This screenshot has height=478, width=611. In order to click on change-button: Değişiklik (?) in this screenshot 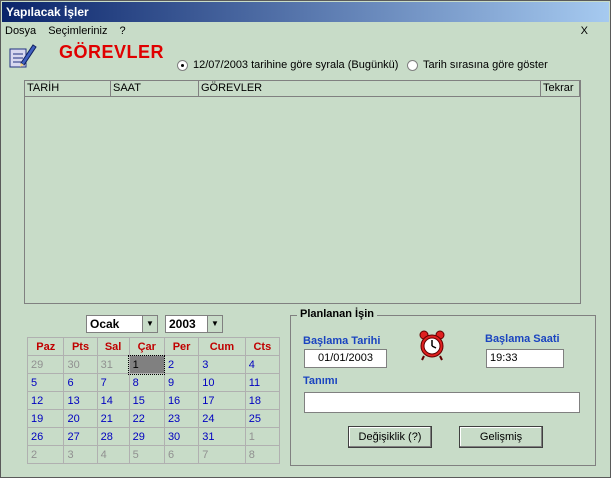, I will do `click(390, 437)`.